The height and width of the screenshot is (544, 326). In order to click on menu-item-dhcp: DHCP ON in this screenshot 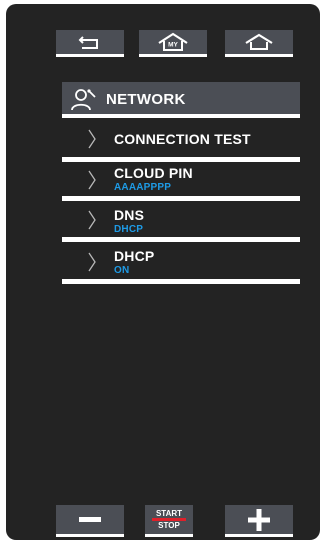, I will do `click(181, 263)`.